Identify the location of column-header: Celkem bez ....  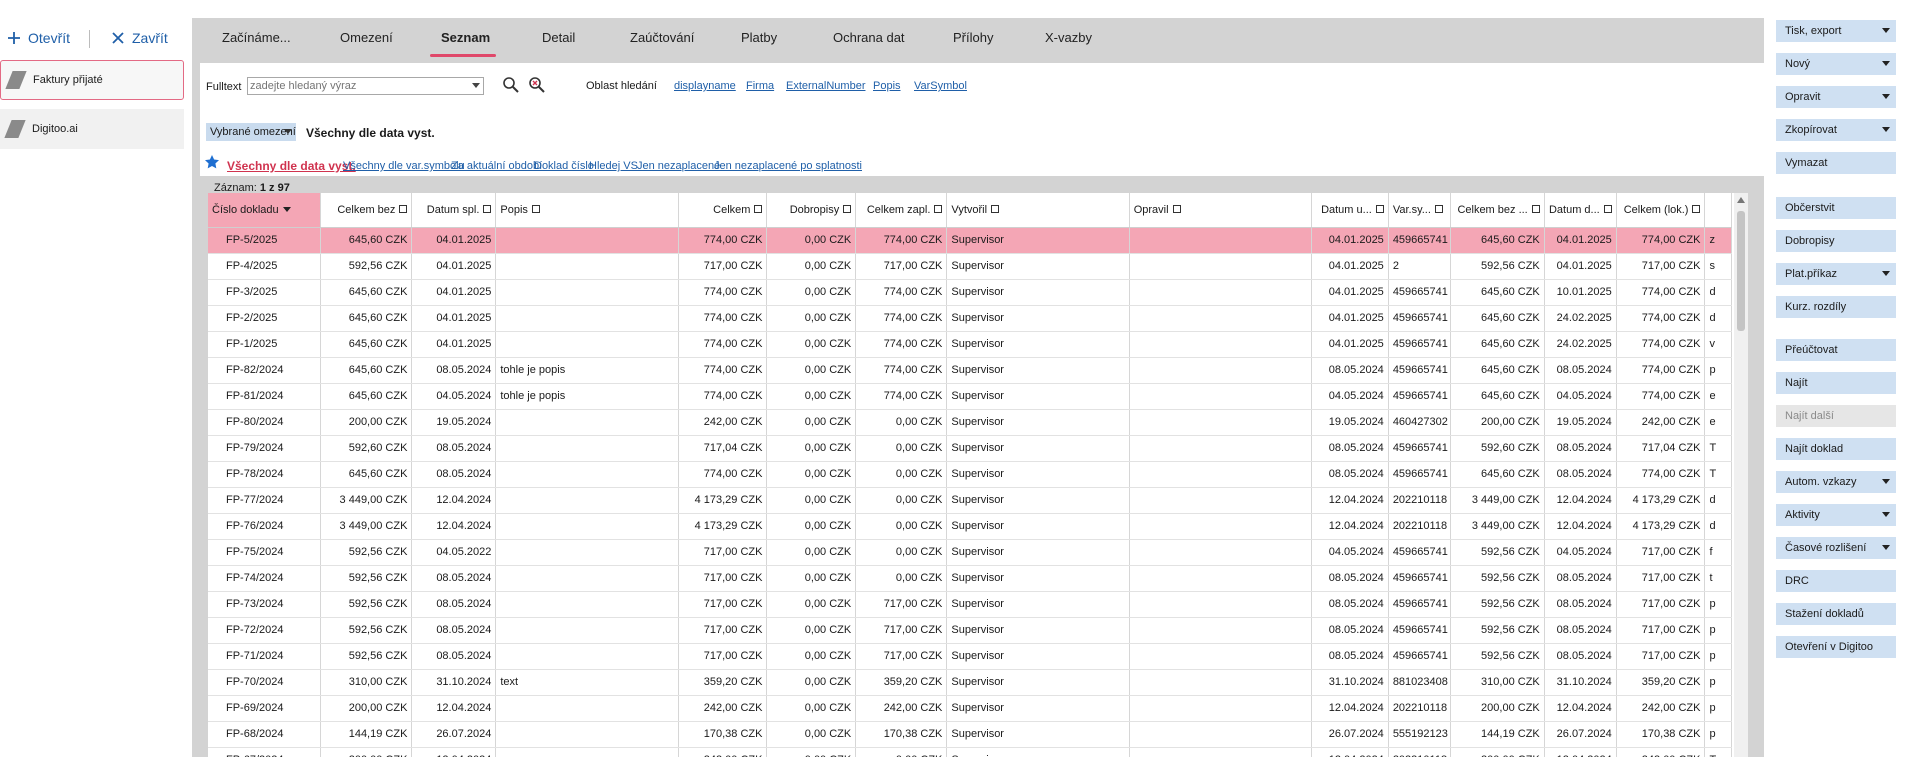
(1497, 210).